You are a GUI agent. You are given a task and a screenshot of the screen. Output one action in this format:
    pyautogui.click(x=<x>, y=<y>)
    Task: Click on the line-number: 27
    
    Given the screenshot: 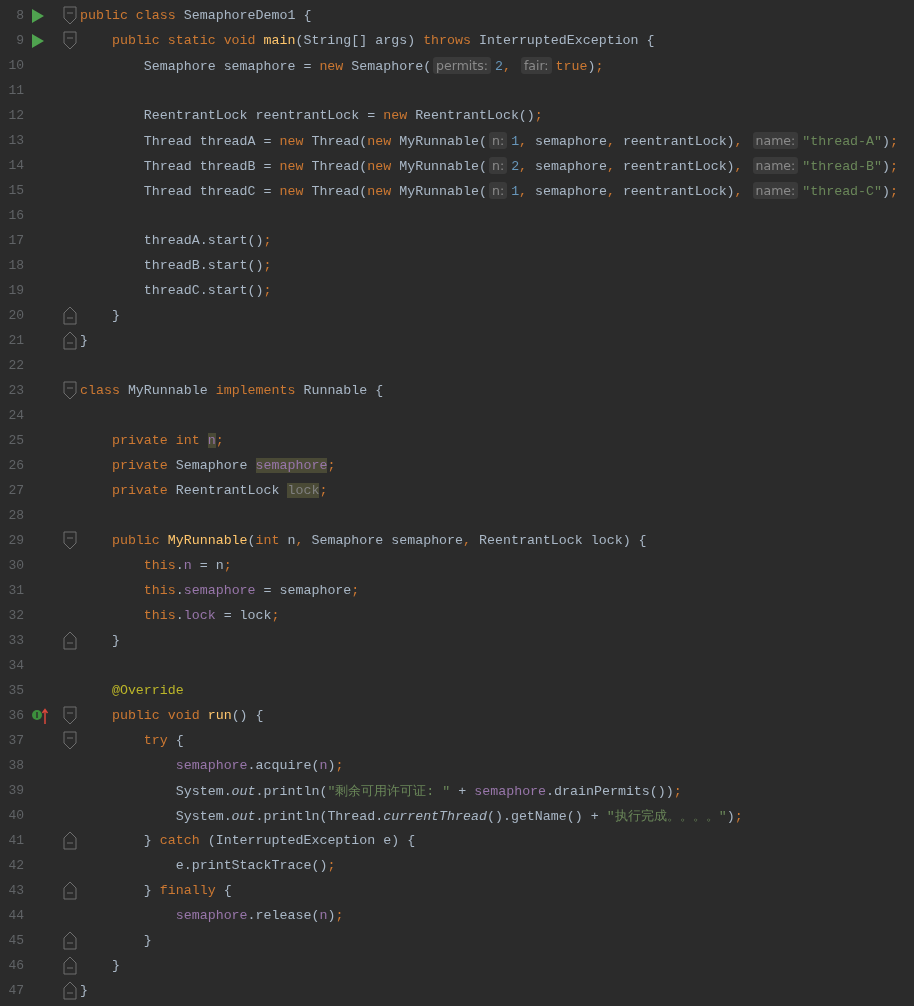 What is the action you would take?
    pyautogui.click(x=15, y=490)
    